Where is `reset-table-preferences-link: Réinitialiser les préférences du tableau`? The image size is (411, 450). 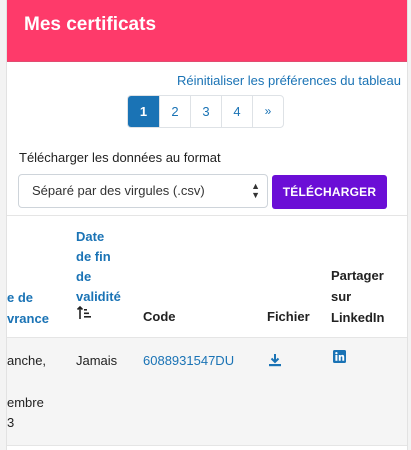
reset-table-preferences-link: Réinitialiser les préférences du tableau is located at coordinates (289, 80).